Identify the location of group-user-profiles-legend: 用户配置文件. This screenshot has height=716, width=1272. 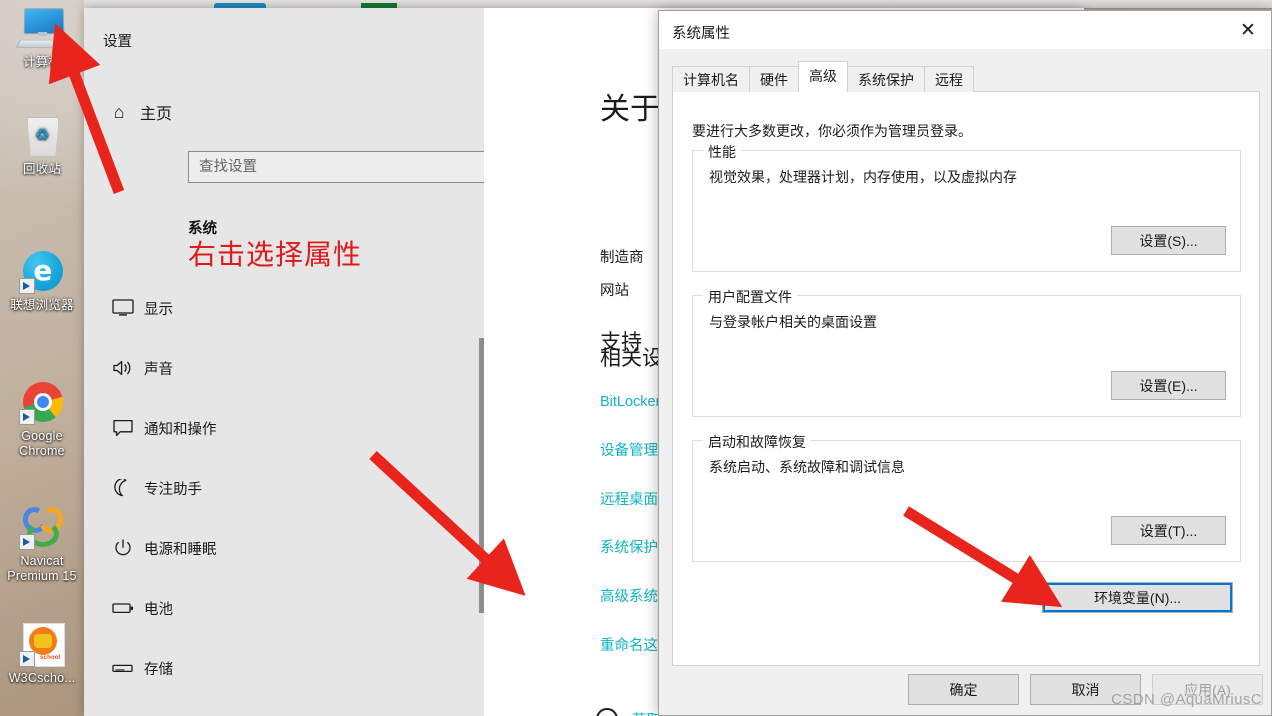
(750, 297).